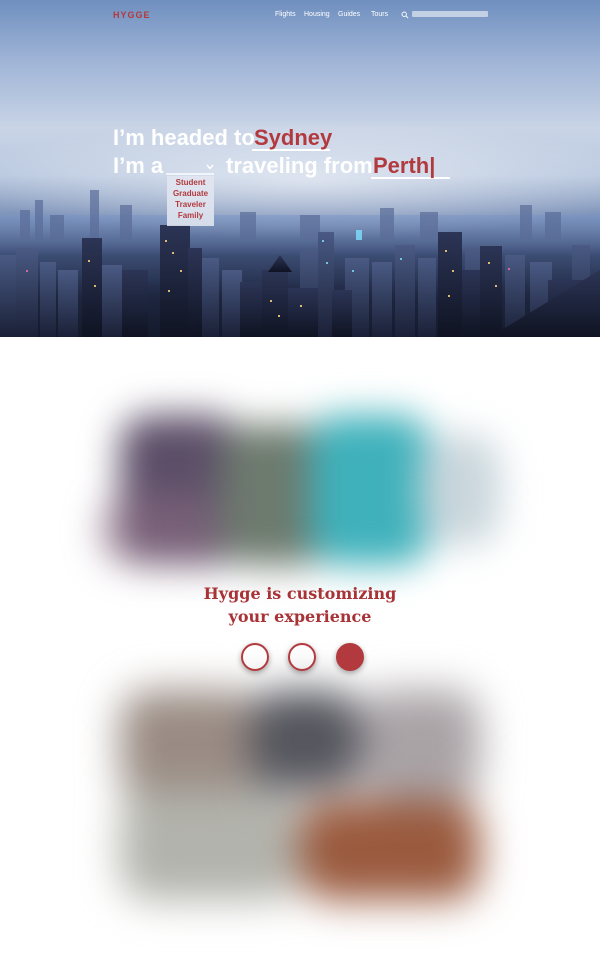 This screenshot has width=600, height=977. Describe the element at coordinates (190, 204) in the screenshot. I see `option-traveler: Traveler` at that location.